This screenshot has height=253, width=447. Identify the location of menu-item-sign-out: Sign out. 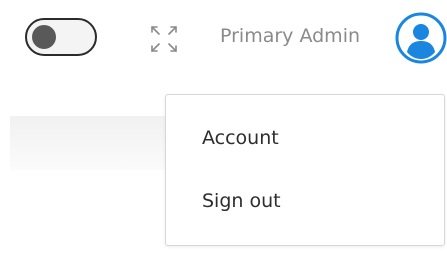
(241, 201).